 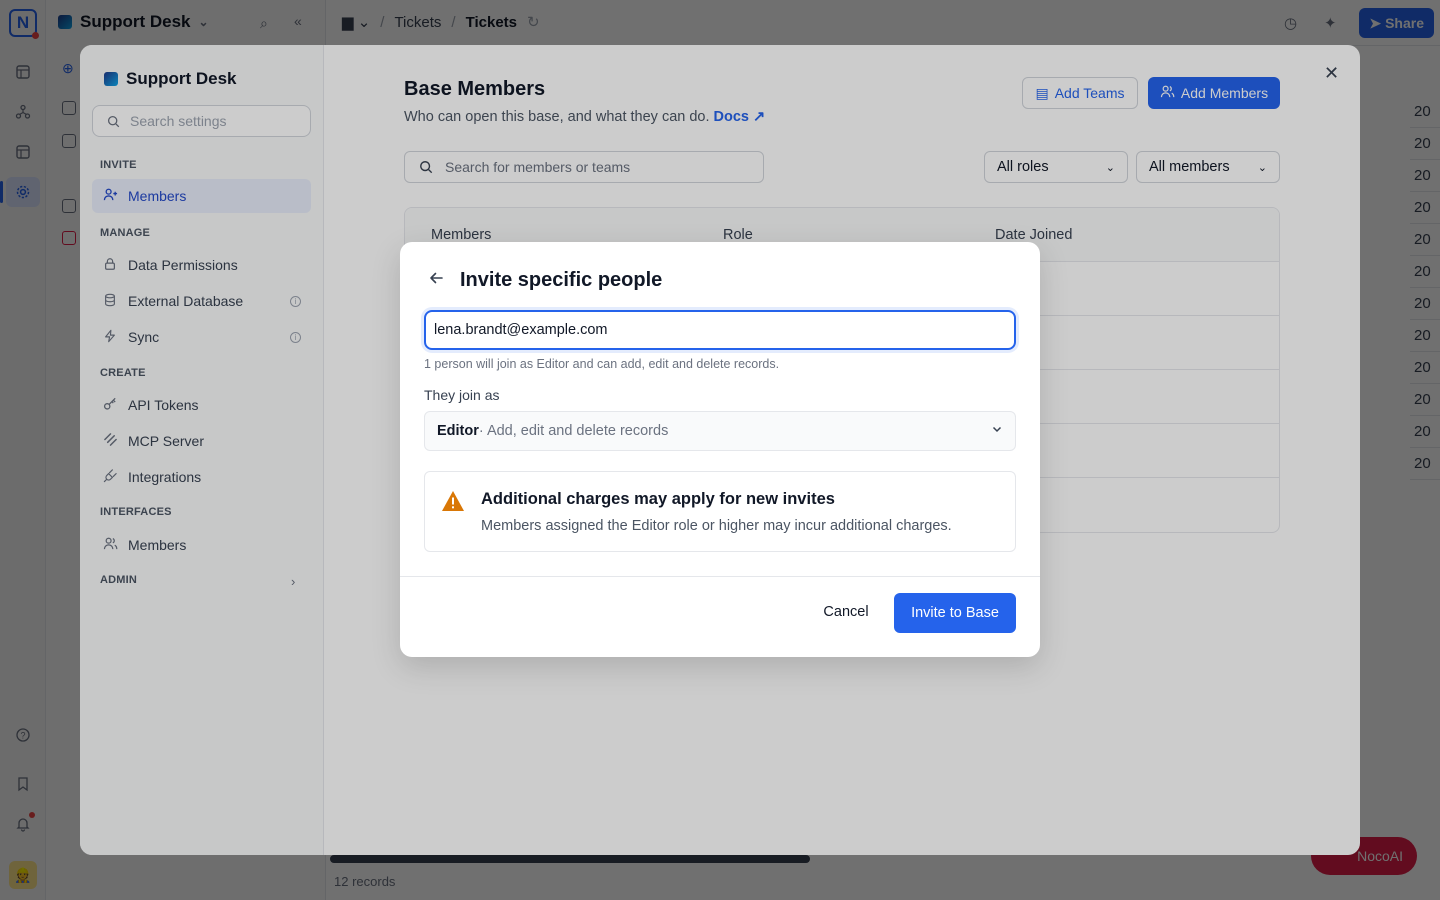 What do you see at coordinates (436, 280) in the screenshot?
I see `back-arrow-icon` at bounding box center [436, 280].